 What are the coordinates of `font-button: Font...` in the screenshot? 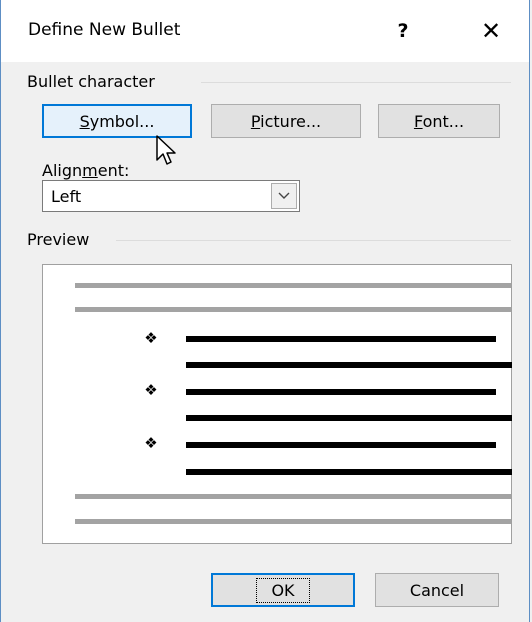 It's located at (439, 121).